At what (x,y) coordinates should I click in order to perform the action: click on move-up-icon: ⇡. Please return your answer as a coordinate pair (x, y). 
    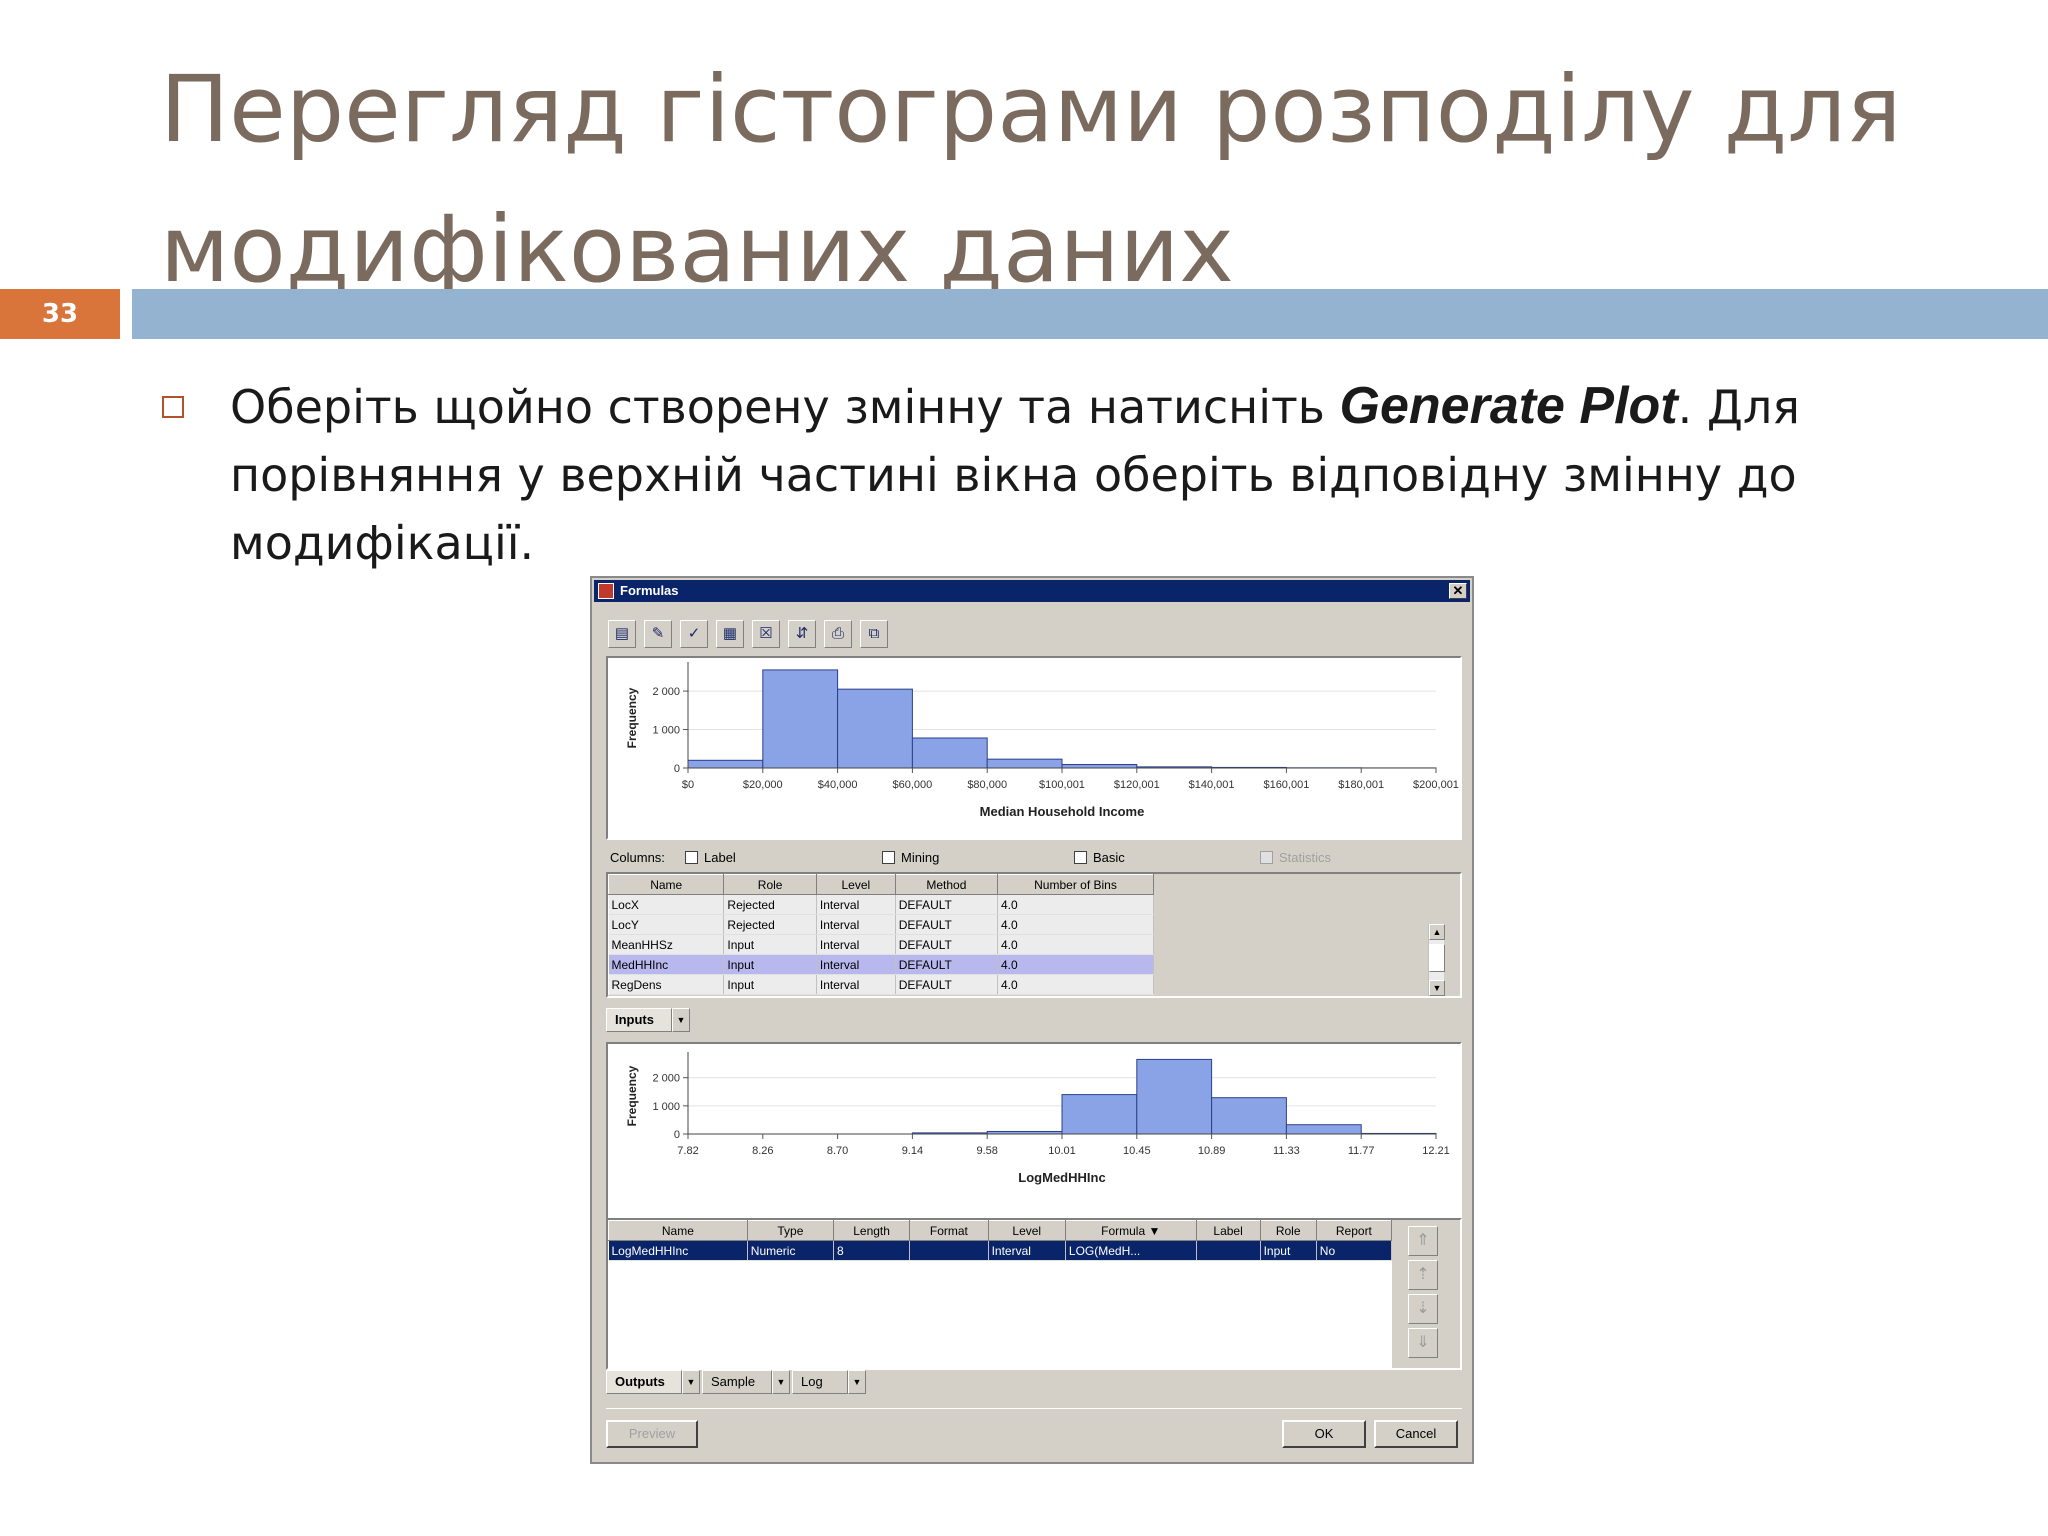
    Looking at the image, I should click on (1423, 1275).